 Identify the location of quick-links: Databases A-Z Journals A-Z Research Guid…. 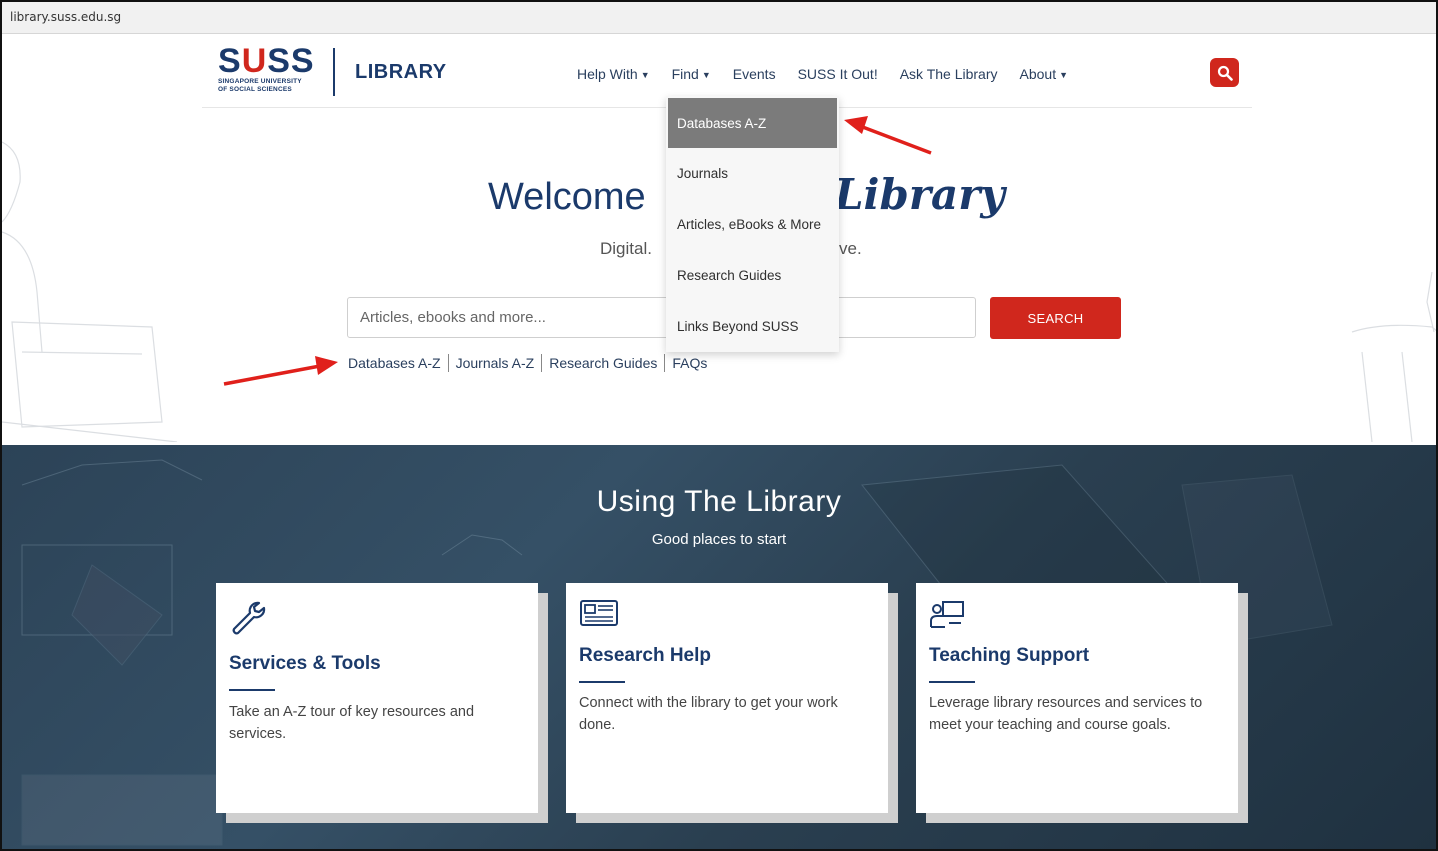
(531, 363).